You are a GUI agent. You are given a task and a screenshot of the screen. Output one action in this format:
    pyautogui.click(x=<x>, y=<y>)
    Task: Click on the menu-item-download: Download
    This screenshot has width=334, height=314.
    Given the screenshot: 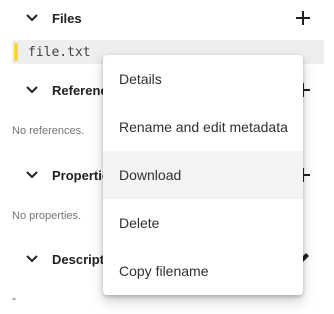 What is the action you would take?
    pyautogui.click(x=203, y=175)
    